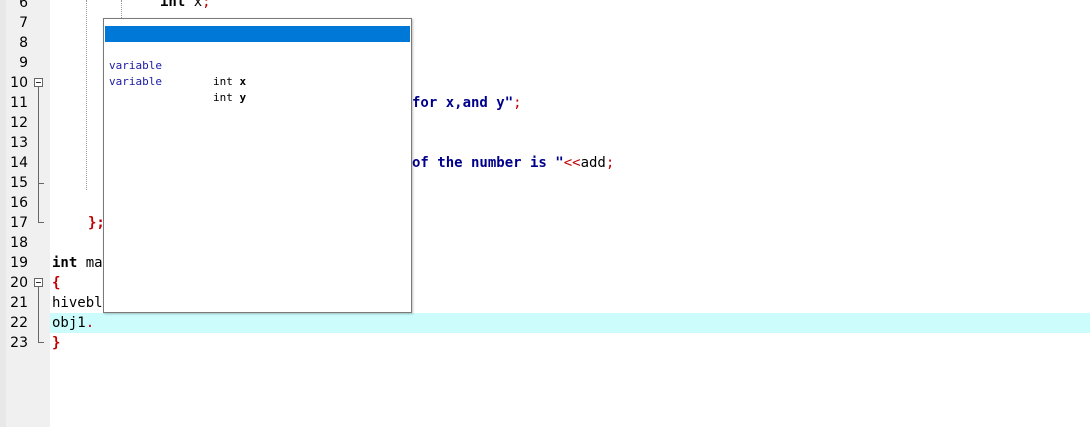 The image size is (1090, 427). What do you see at coordinates (19, 143) in the screenshot?
I see `line-number: 13` at bounding box center [19, 143].